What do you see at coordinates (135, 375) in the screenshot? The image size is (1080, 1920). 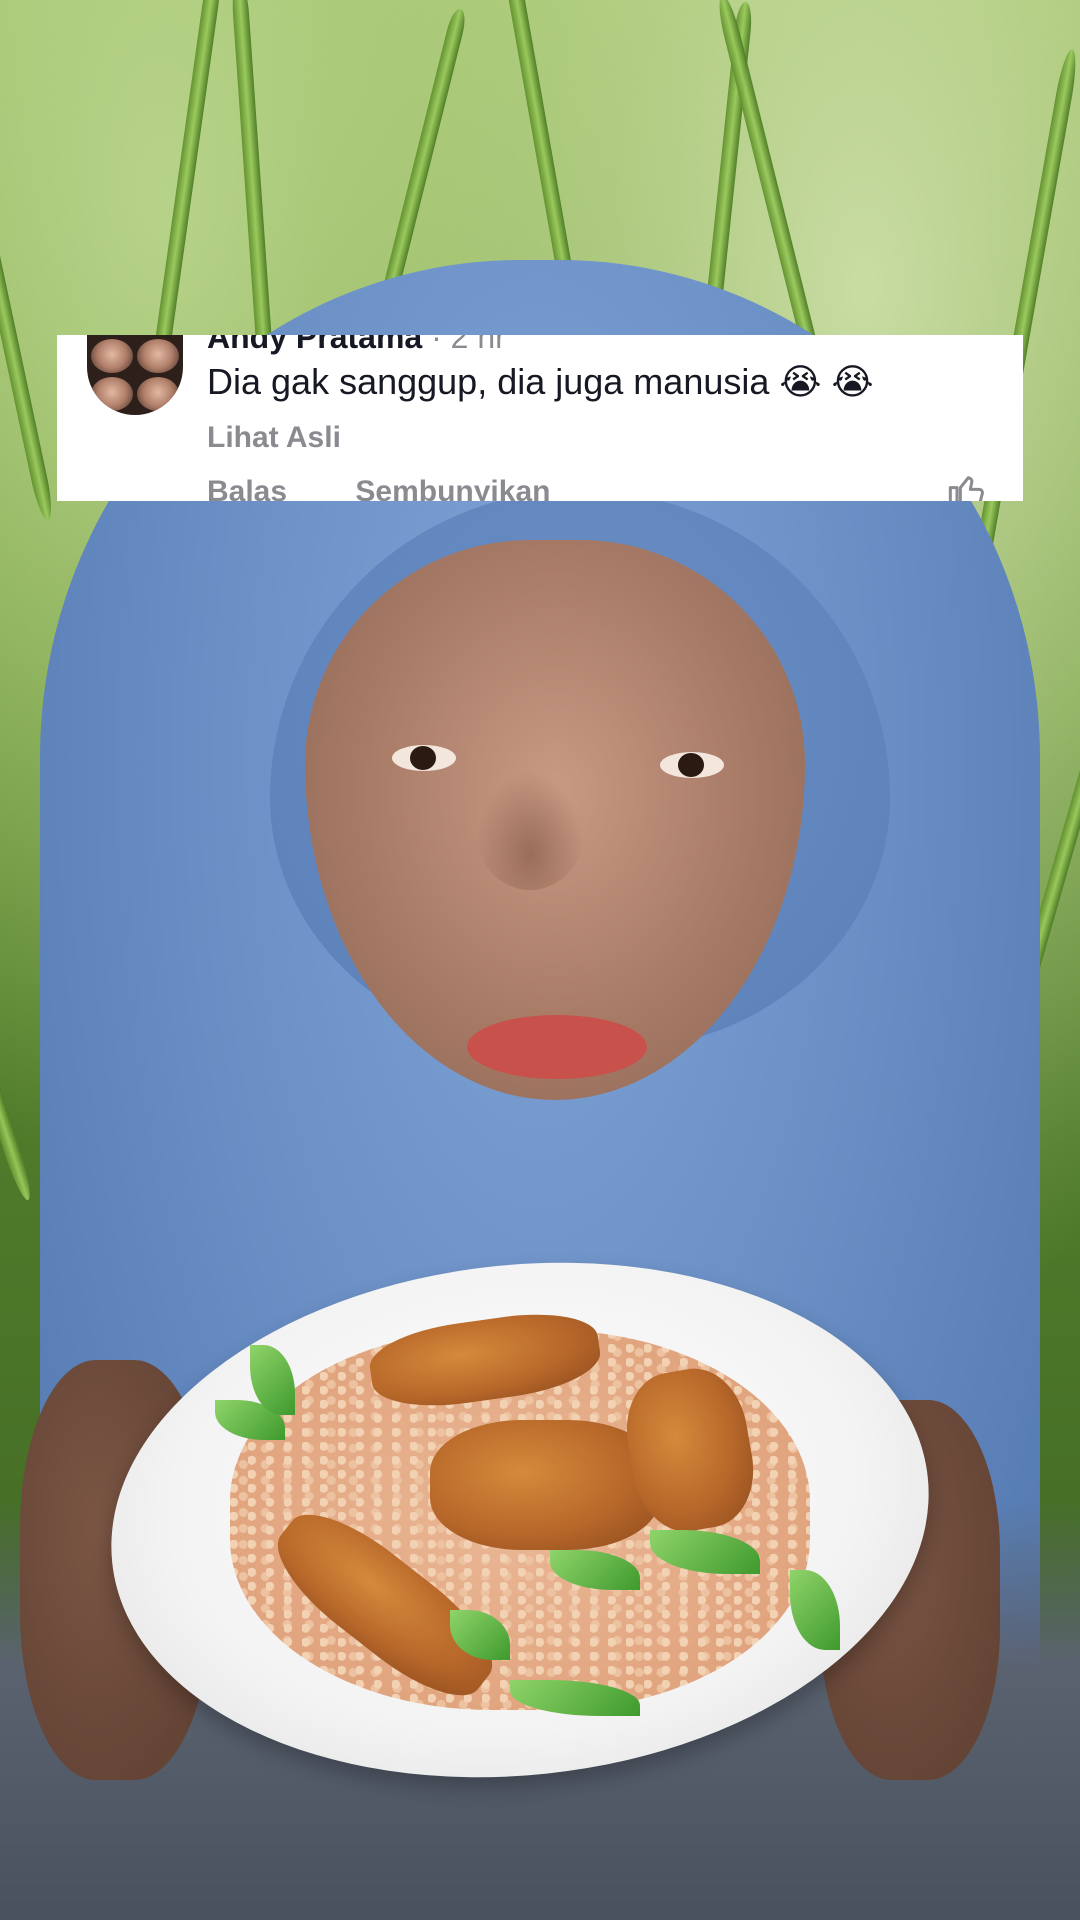 I see `avatar` at bounding box center [135, 375].